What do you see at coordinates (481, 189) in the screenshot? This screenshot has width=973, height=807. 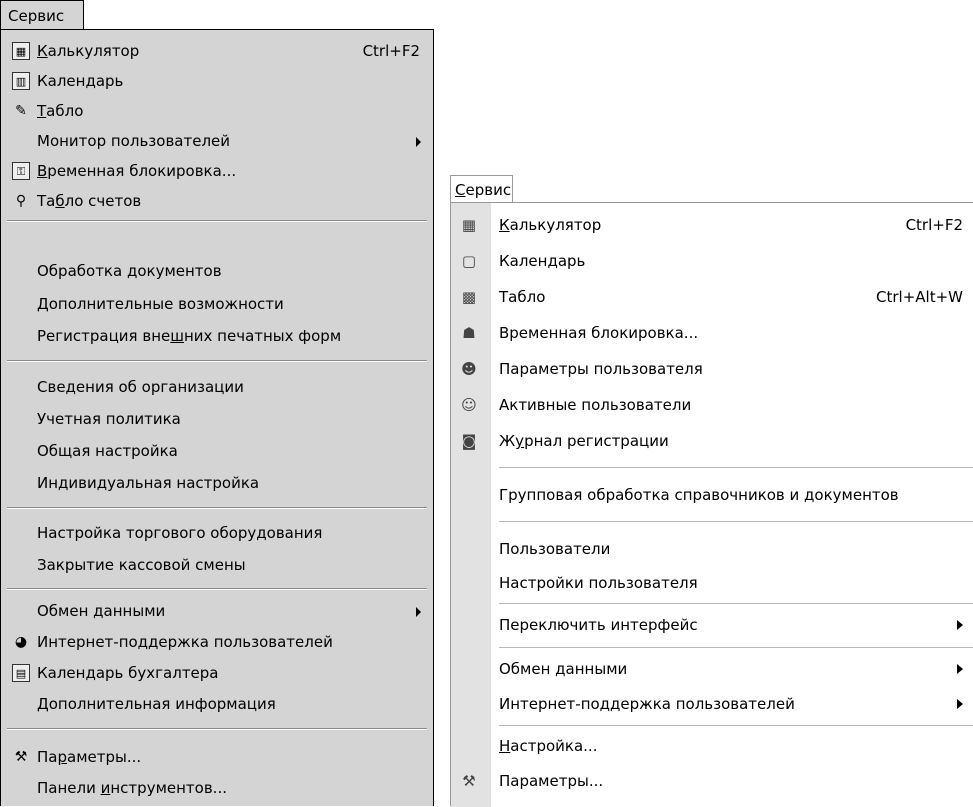 I see `menu2-title: Сервис` at bounding box center [481, 189].